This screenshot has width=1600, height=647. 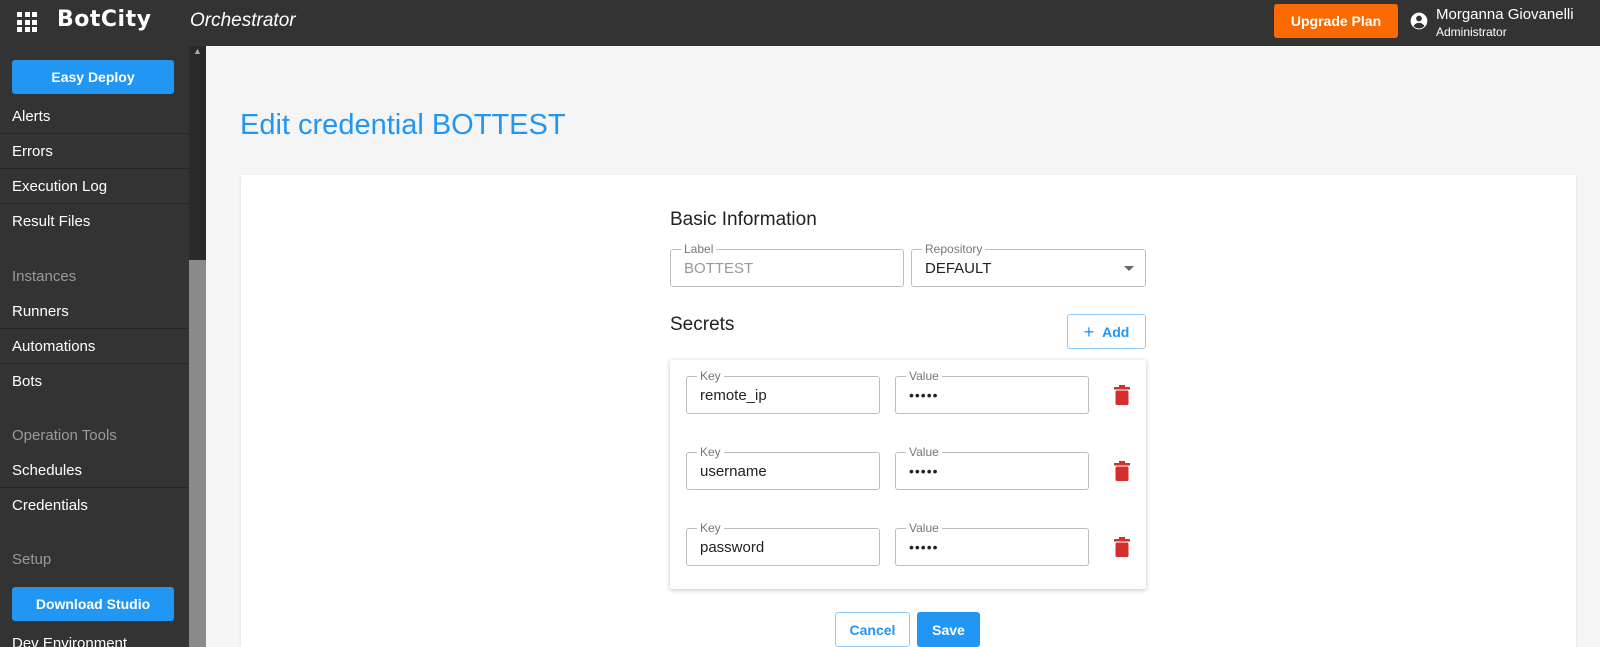 I want to click on secret-value-input-2: Value •••••, so click(x=992, y=467).